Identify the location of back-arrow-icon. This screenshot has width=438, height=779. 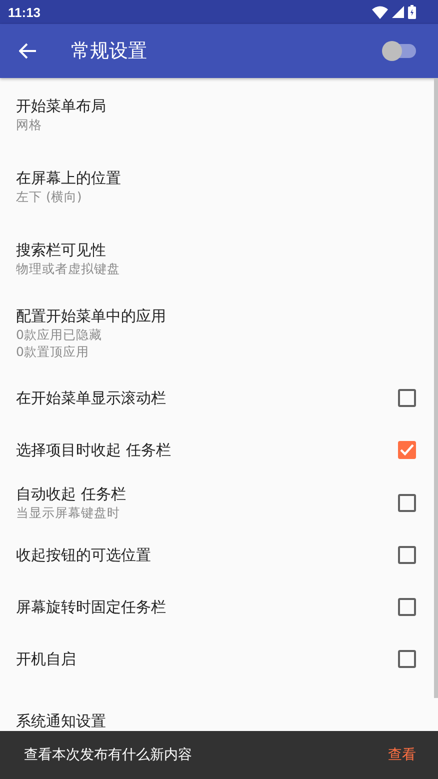
(28, 51).